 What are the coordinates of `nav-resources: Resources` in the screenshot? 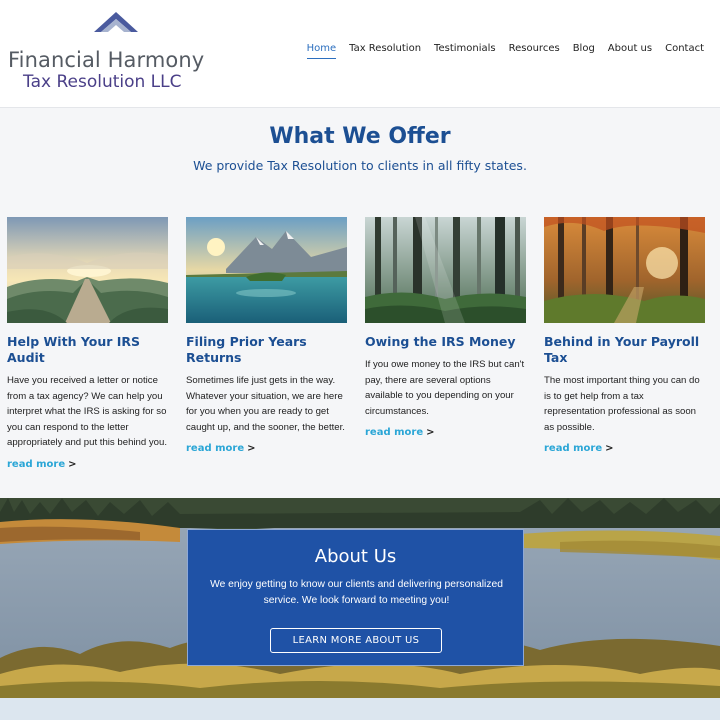 It's located at (534, 51).